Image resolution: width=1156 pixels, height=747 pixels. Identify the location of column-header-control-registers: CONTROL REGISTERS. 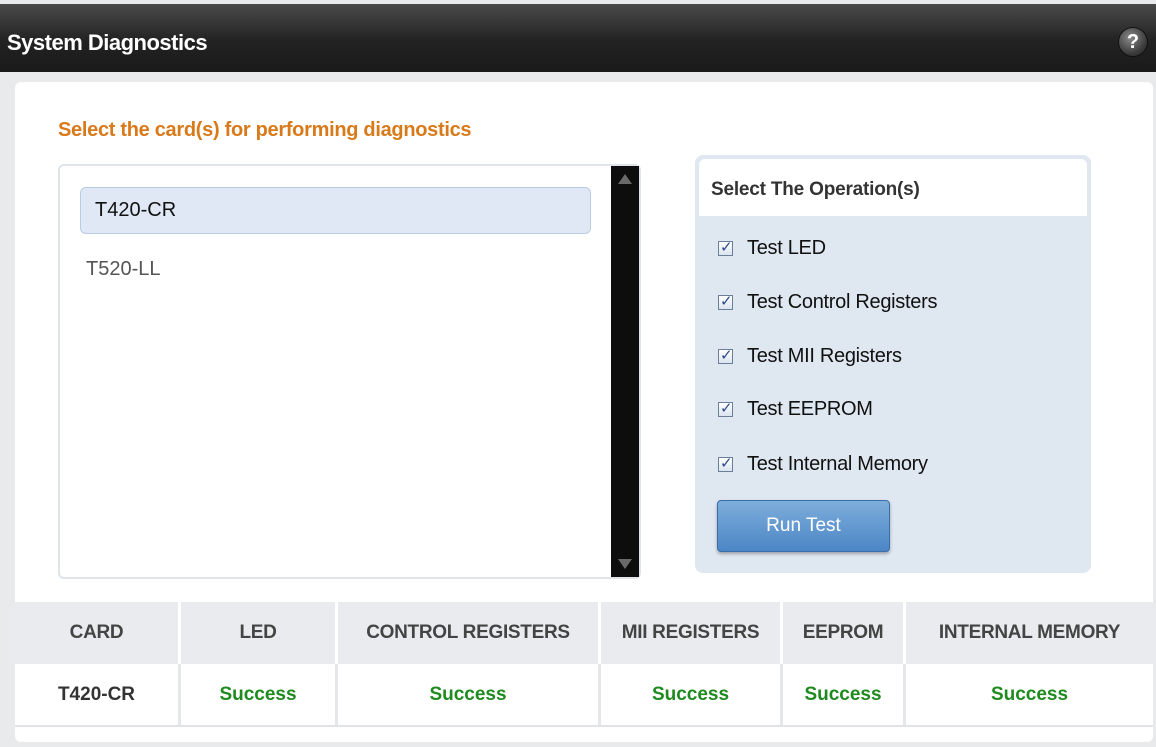
(469, 633).